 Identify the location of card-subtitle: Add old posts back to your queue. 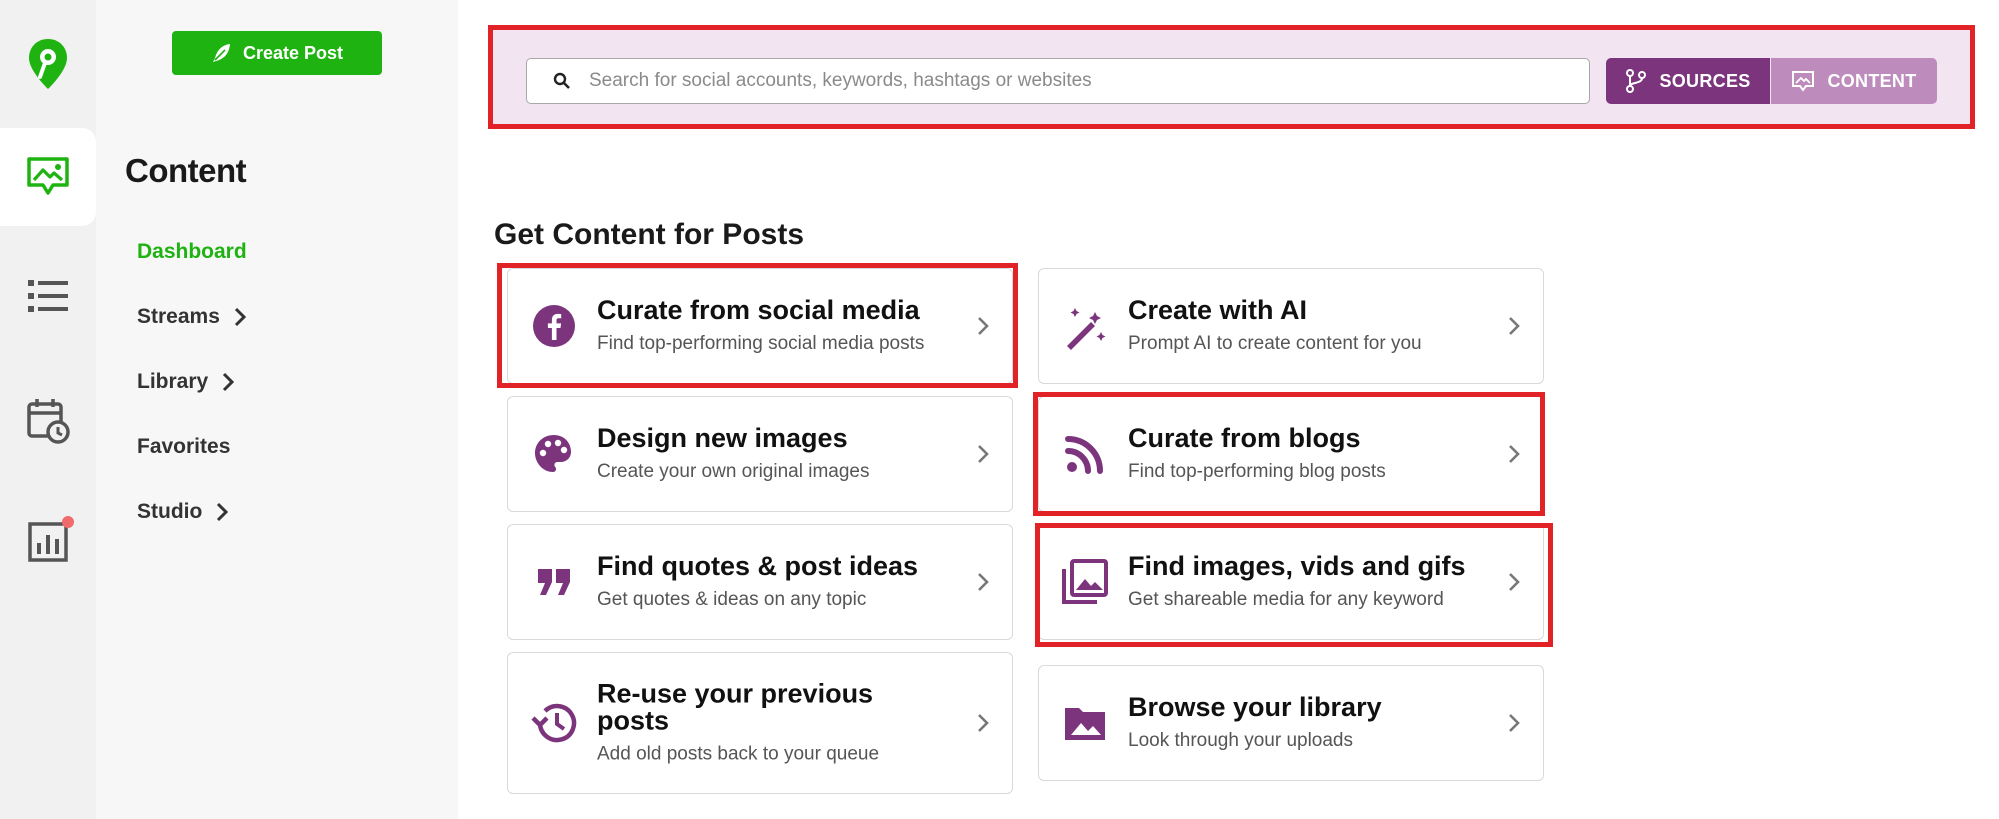
(738, 754).